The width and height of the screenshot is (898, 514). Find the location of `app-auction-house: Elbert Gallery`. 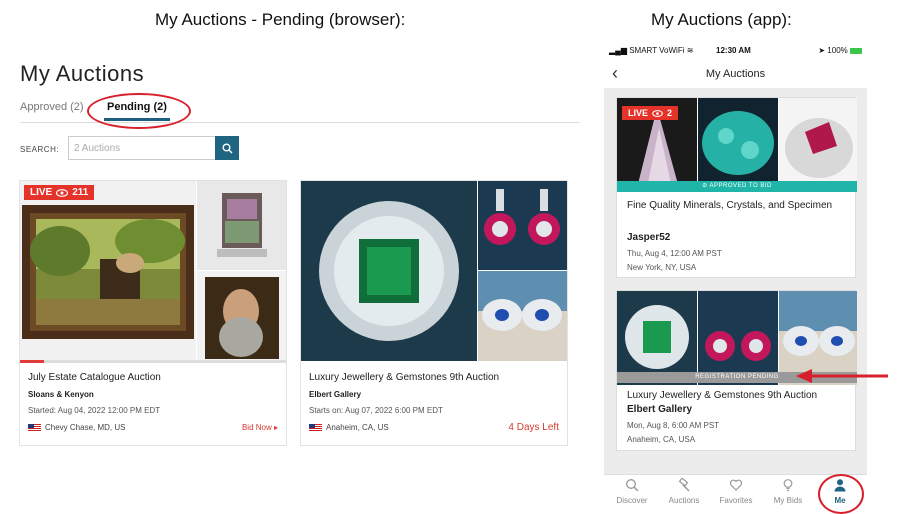

app-auction-house: Elbert Gallery is located at coordinates (659, 409).